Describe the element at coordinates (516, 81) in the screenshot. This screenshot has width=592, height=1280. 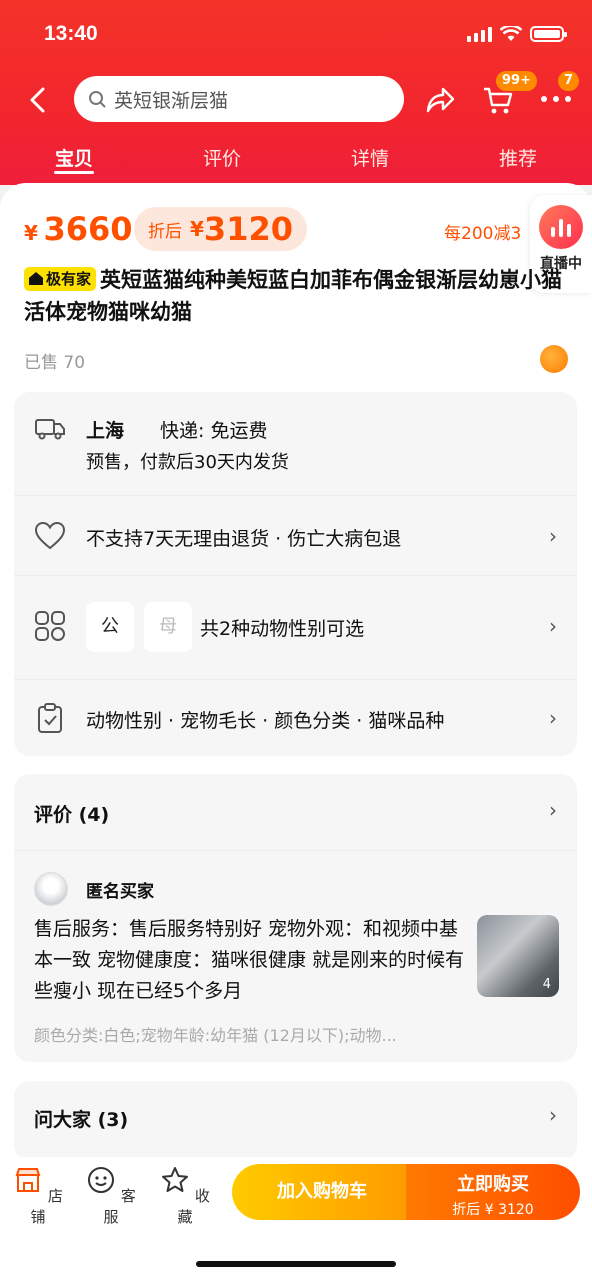
I see `cart-badge: 99+` at that location.